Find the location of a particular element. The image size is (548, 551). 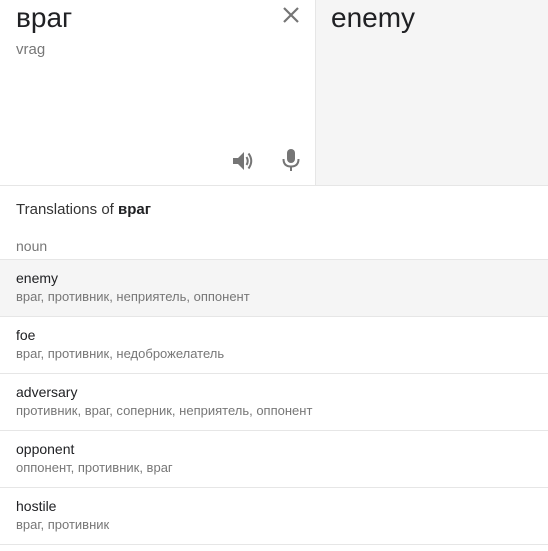

listen-button is located at coordinates (243, 161).